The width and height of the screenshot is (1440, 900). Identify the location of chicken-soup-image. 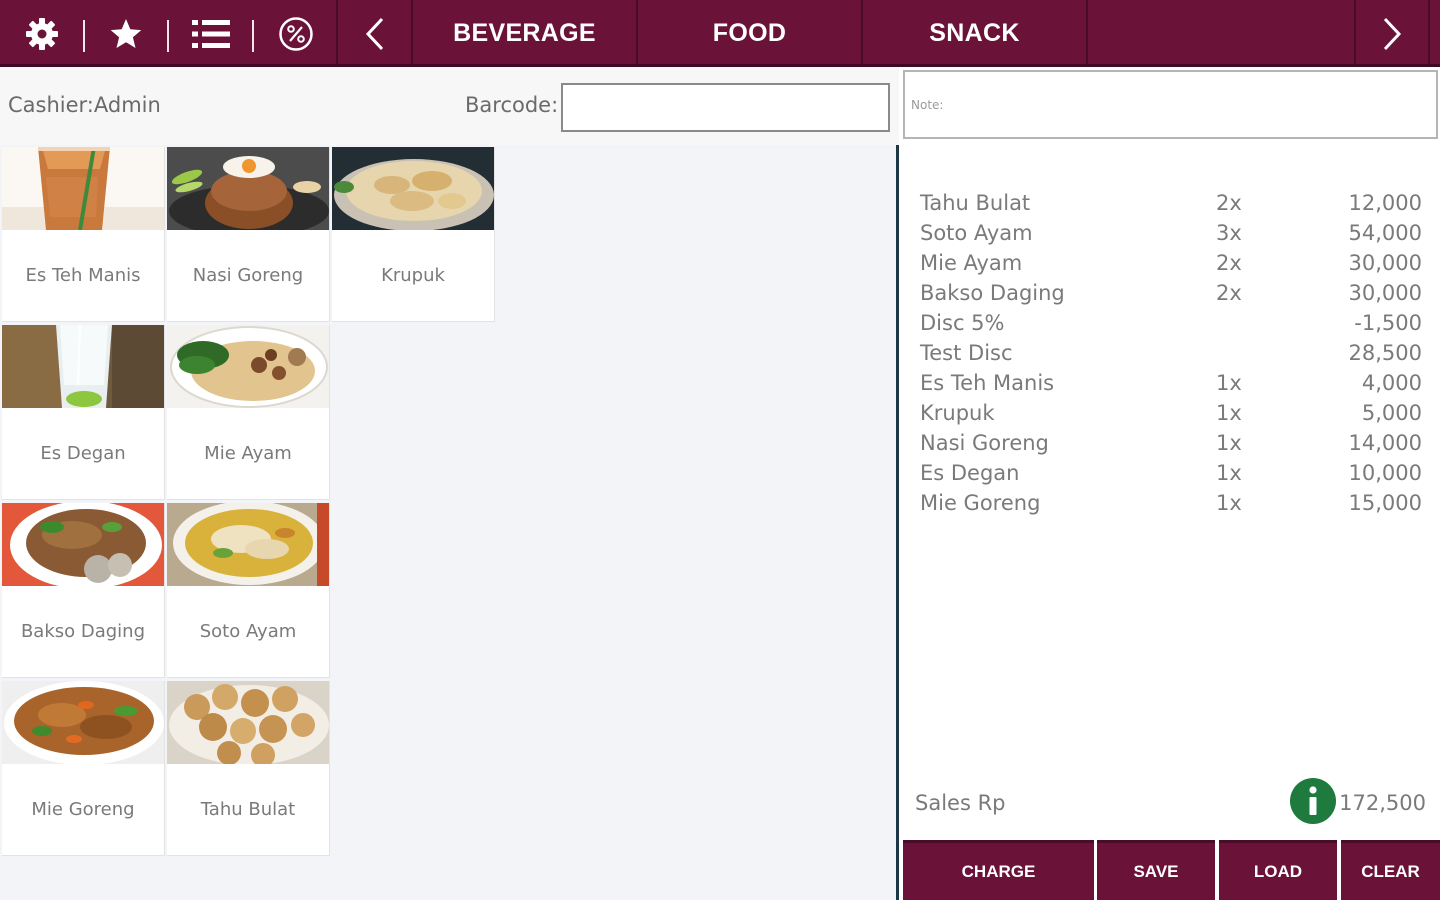
(248, 544).